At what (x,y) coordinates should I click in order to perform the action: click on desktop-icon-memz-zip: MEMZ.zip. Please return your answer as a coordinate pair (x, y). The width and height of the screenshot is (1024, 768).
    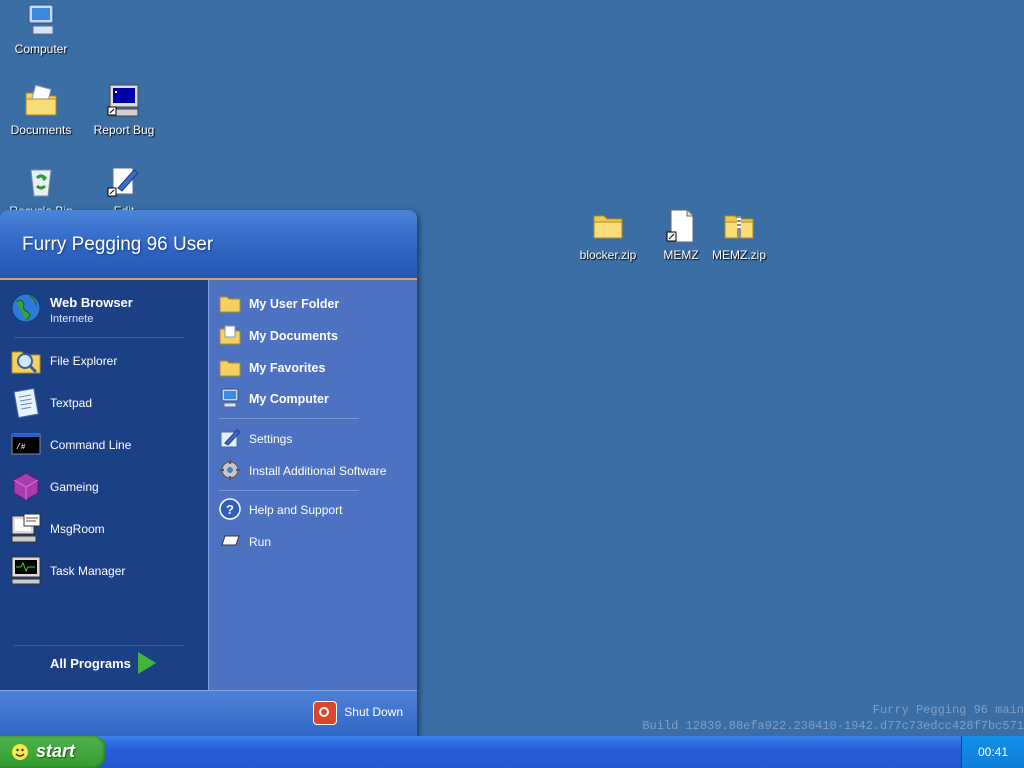
    Looking at the image, I should click on (739, 235).